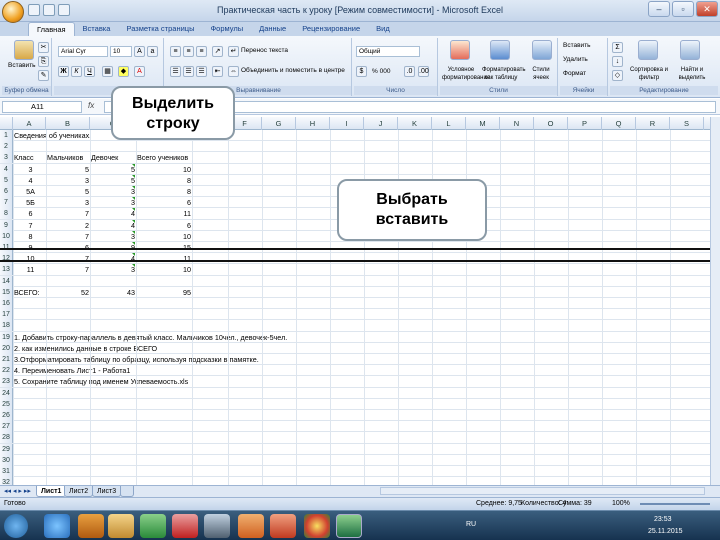 The height and width of the screenshot is (540, 720). What do you see at coordinates (43, 61) in the screenshot?
I see `copy-icon: ⎘` at bounding box center [43, 61].